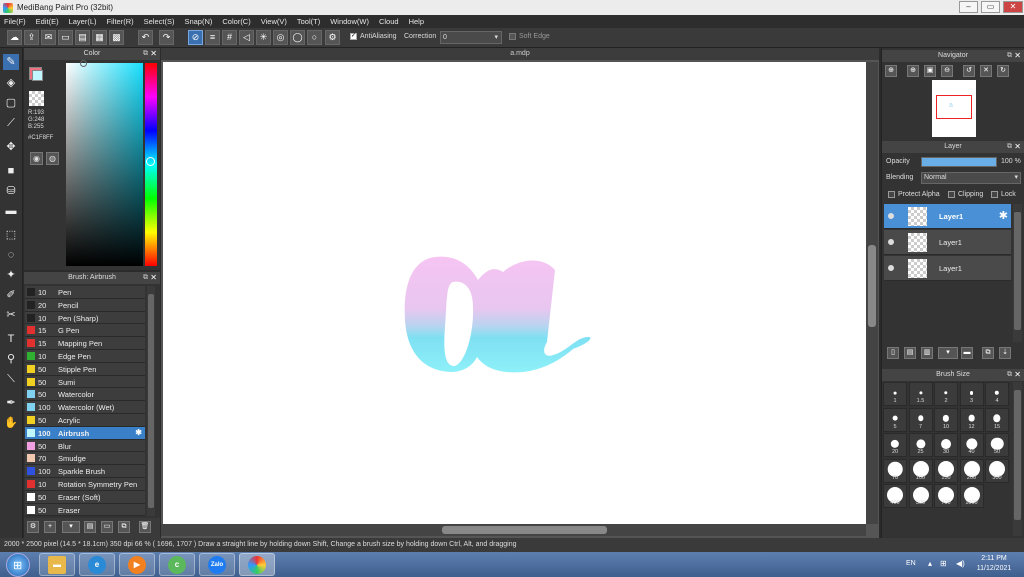 The image size is (1024, 577). I want to click on brush-size-scrollbar, so click(1017, 459).